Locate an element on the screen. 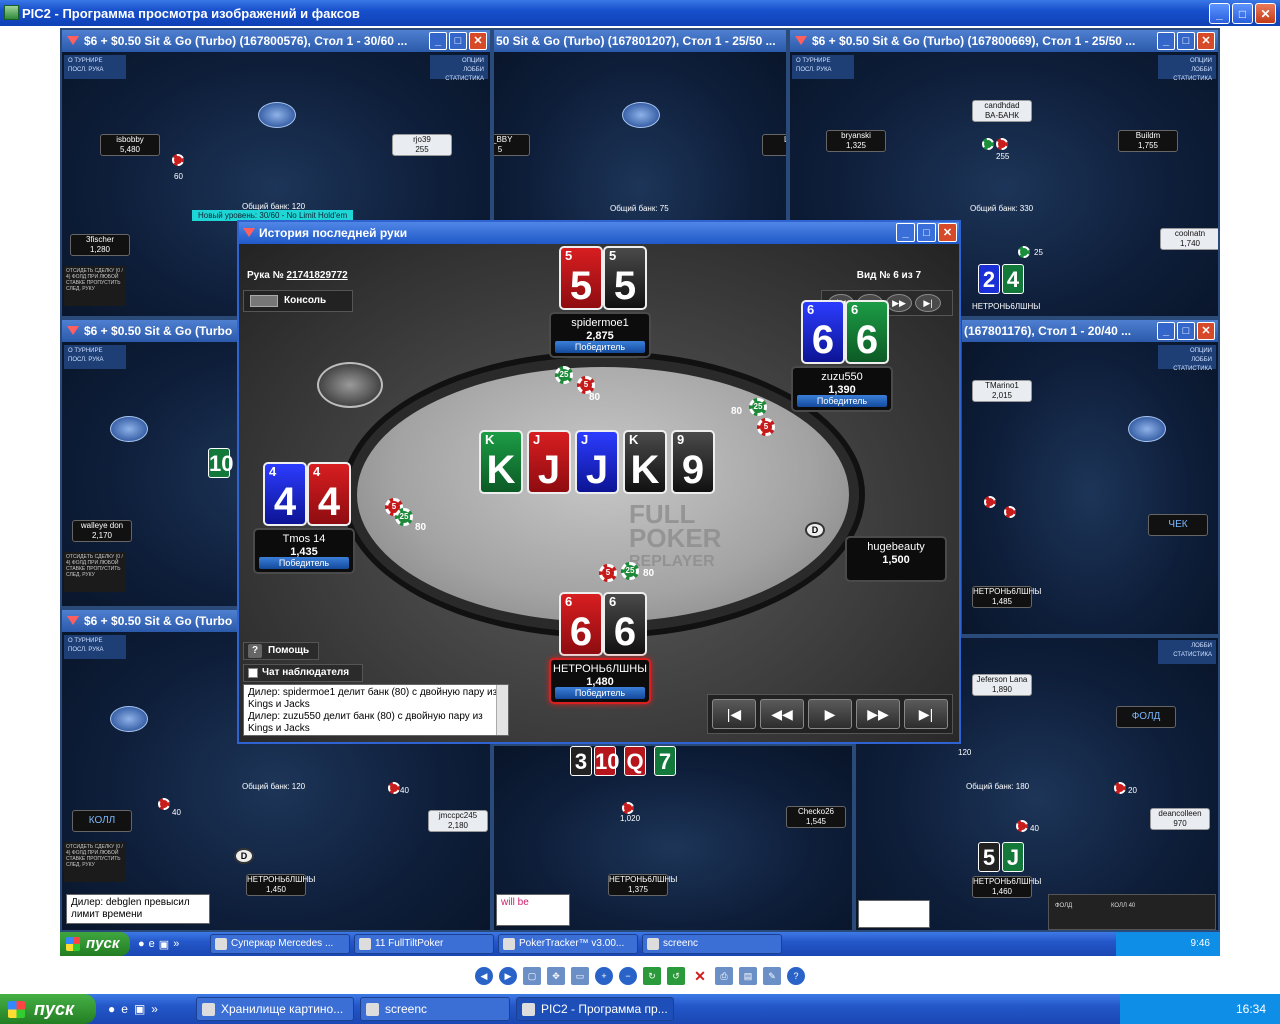 The image size is (1280, 1024). zoom-out-icon: − is located at coordinates (628, 976).